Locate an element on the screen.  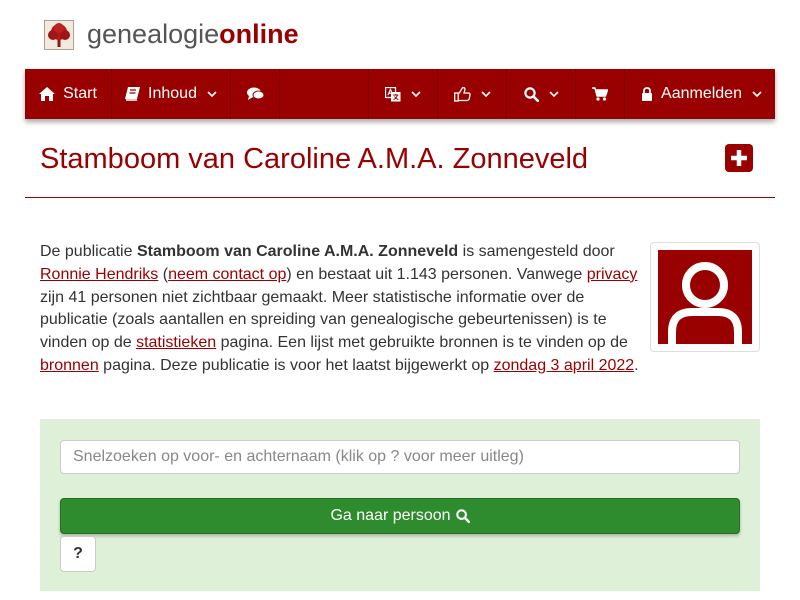
nav-shop is located at coordinates (600, 94).